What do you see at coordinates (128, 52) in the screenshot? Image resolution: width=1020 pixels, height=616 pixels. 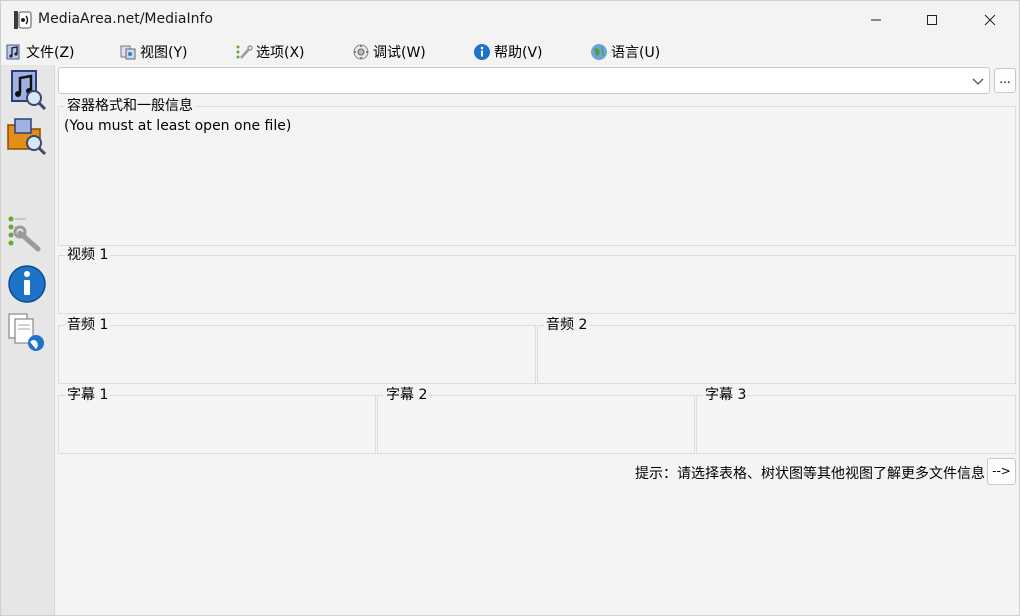 I see `view-icon` at bounding box center [128, 52].